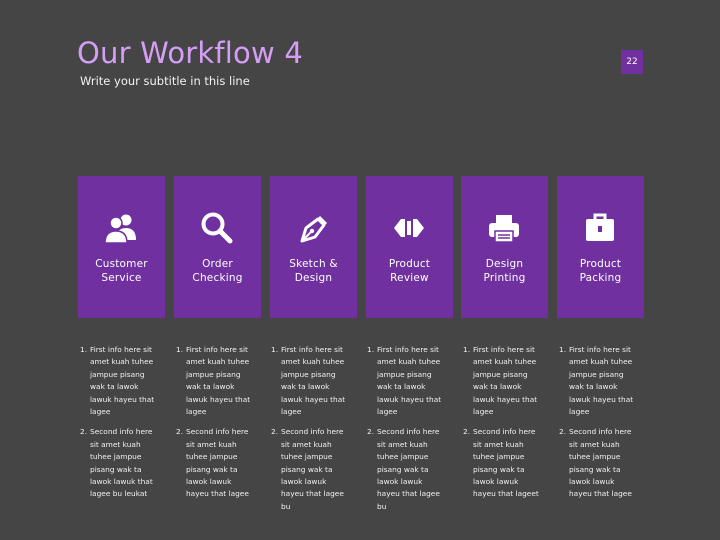  What do you see at coordinates (409, 271) in the screenshot?
I see `card-label: Product Review` at bounding box center [409, 271].